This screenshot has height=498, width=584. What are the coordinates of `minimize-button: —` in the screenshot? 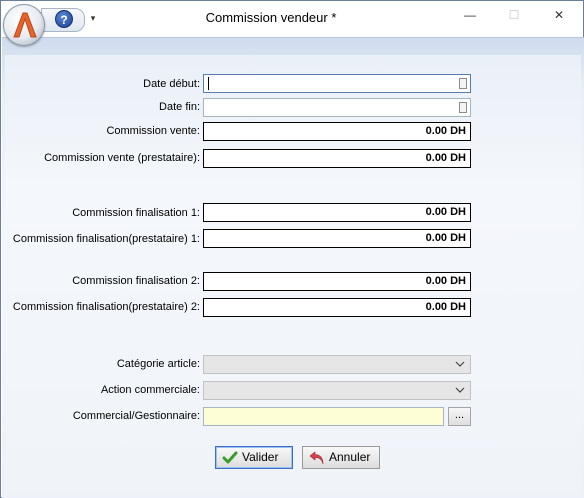 It's located at (470, 15).